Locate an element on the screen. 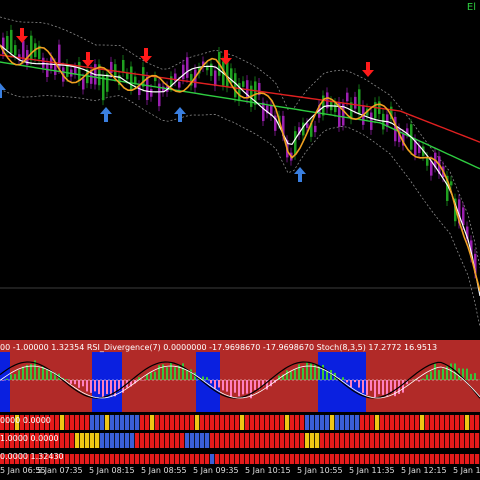 The image size is (480, 480). signal-bar-label-3: 0.0000 1.32430 is located at coordinates (32, 456).